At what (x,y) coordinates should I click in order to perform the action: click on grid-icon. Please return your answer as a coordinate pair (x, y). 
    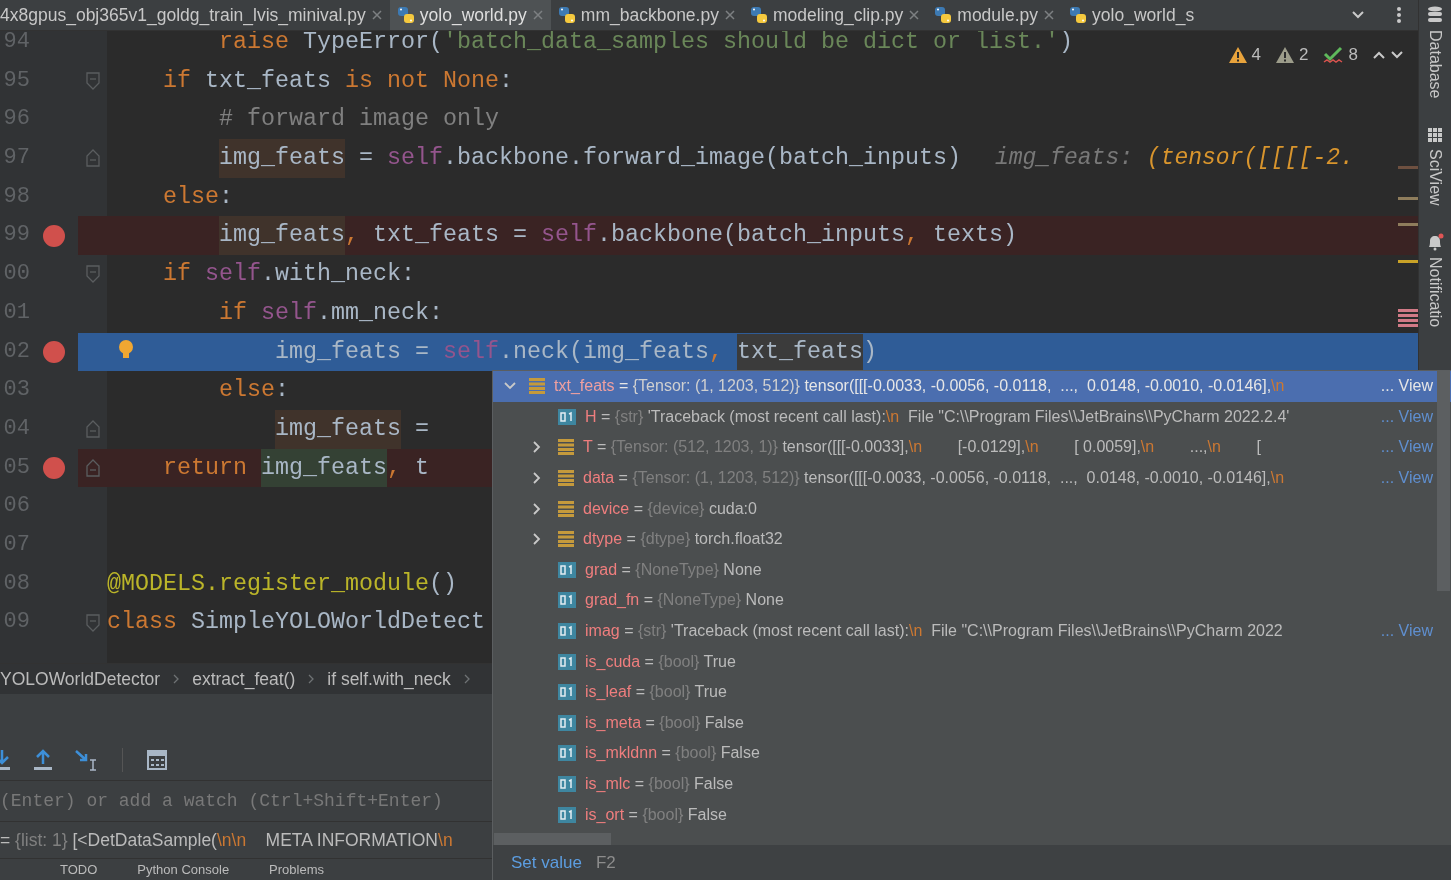
    Looking at the image, I should click on (1435, 134).